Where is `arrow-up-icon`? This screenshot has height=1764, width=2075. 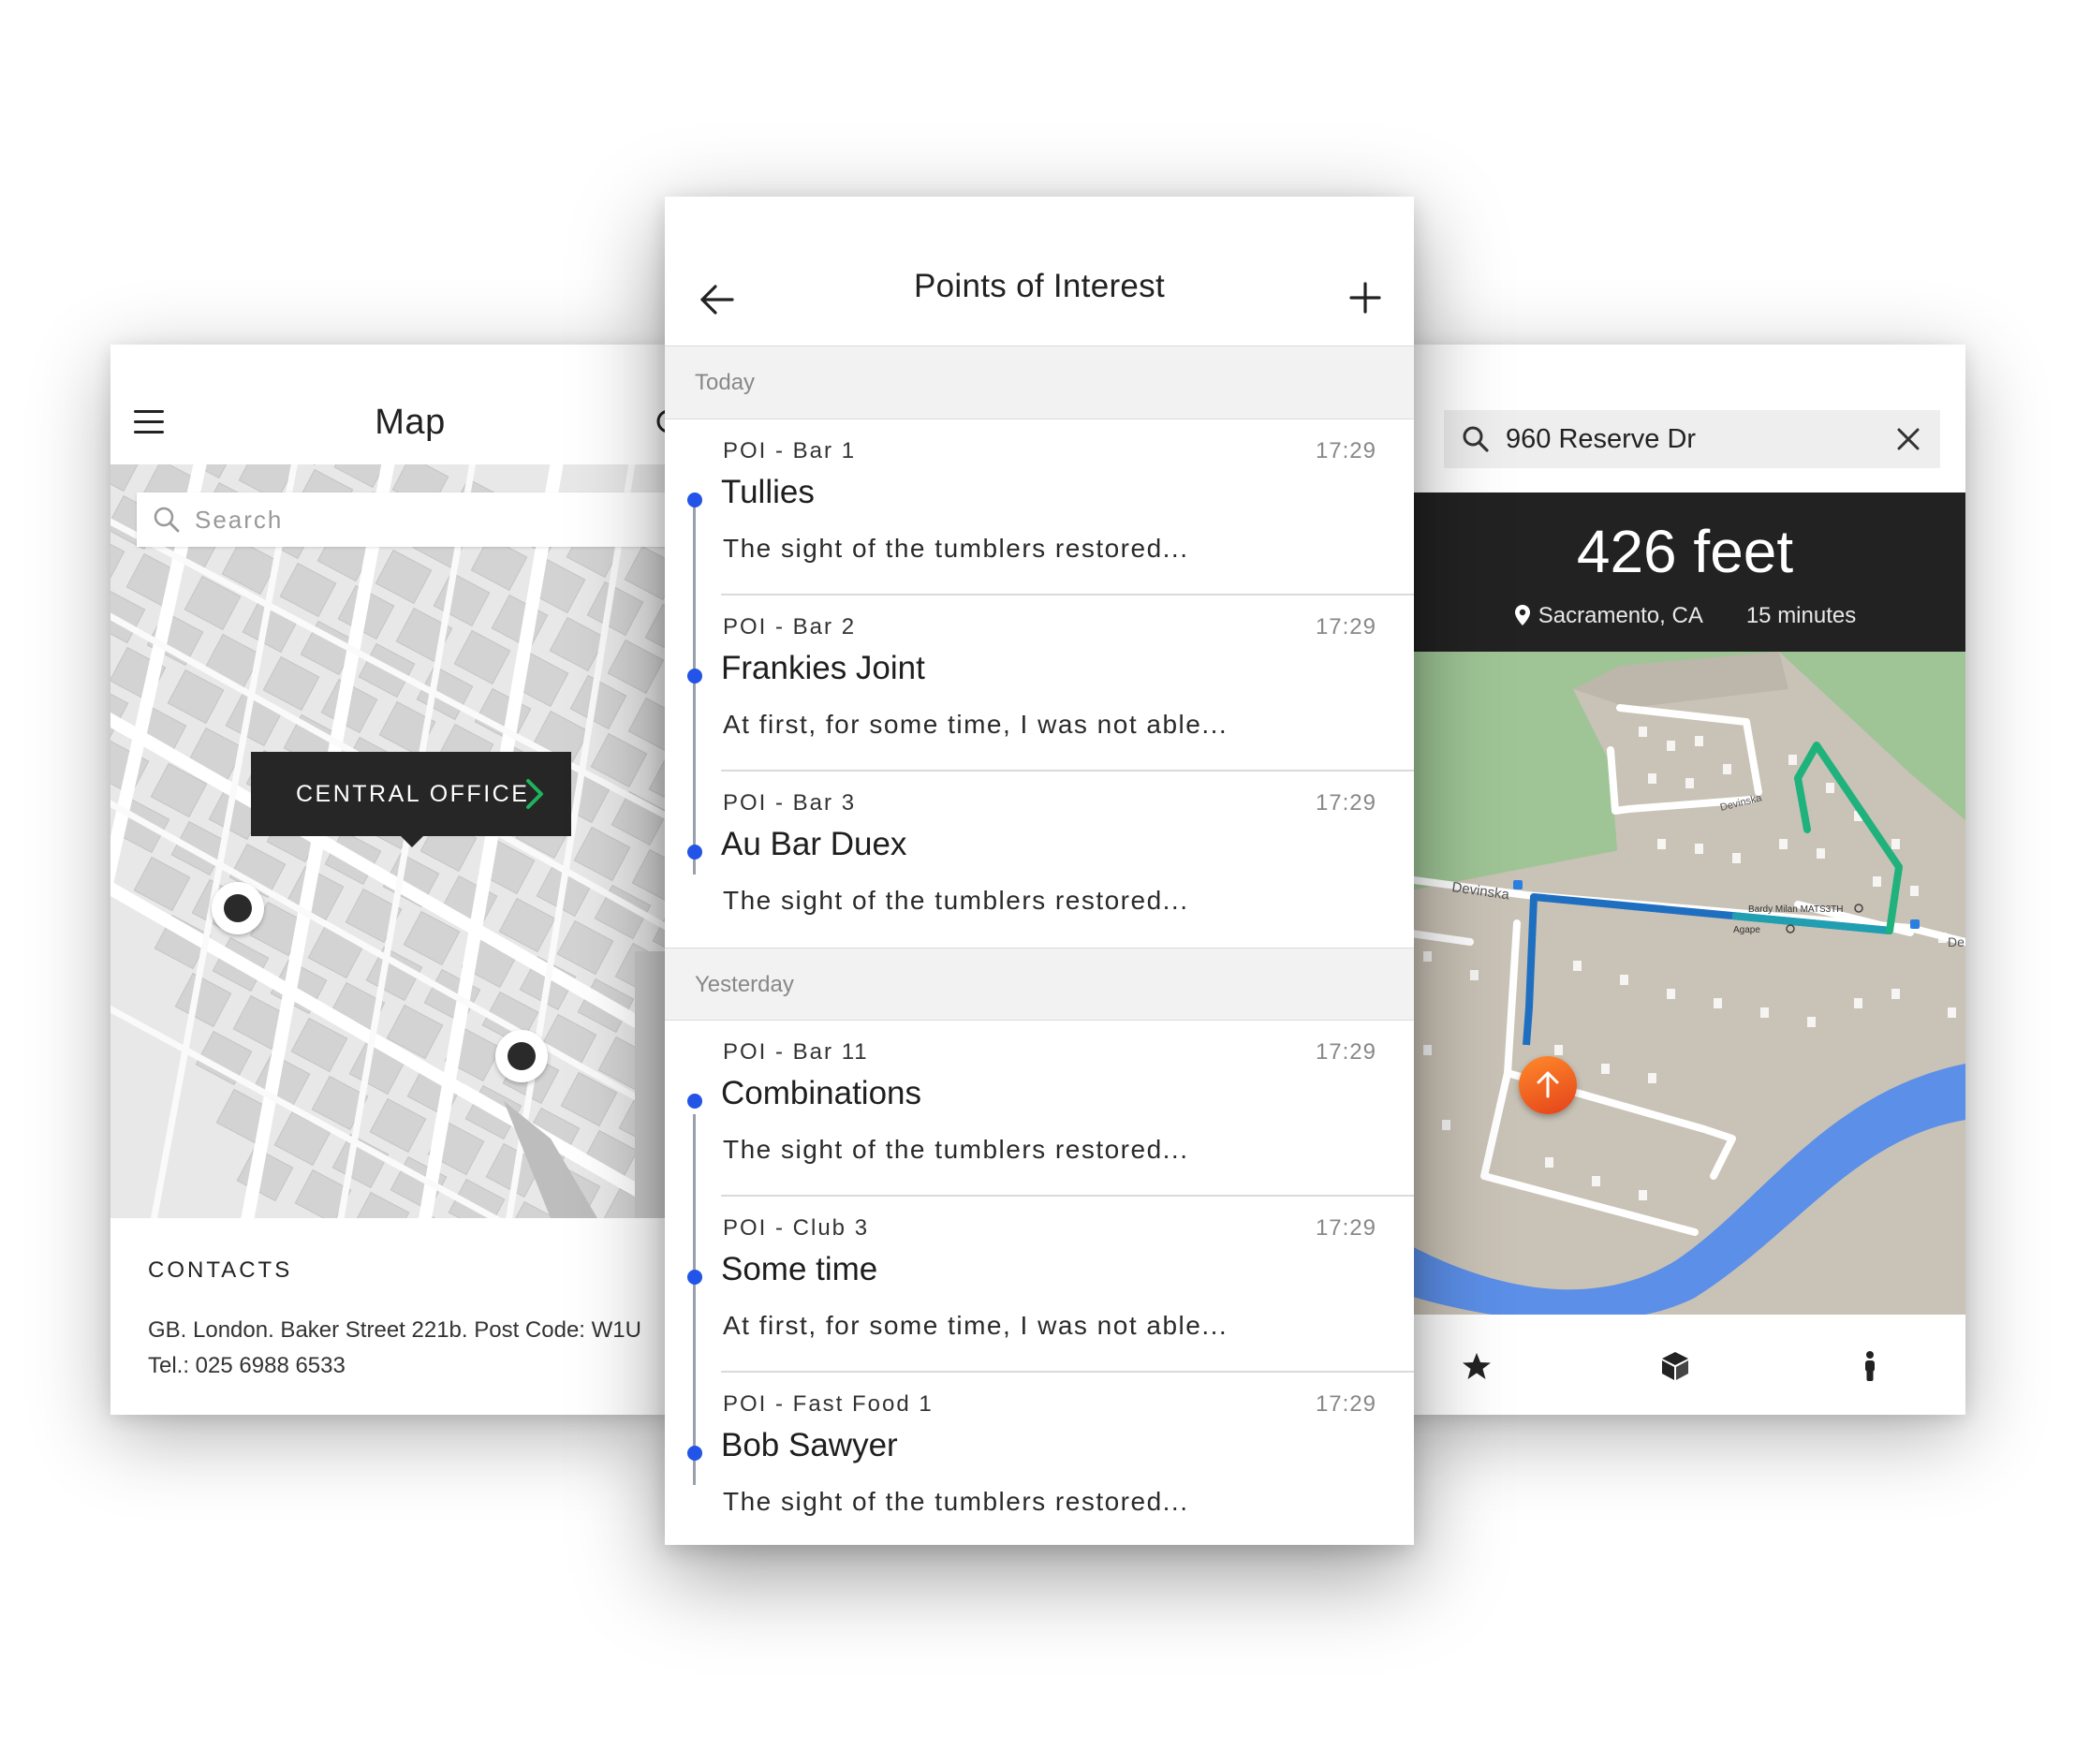
arrow-up-icon is located at coordinates (1548, 1084).